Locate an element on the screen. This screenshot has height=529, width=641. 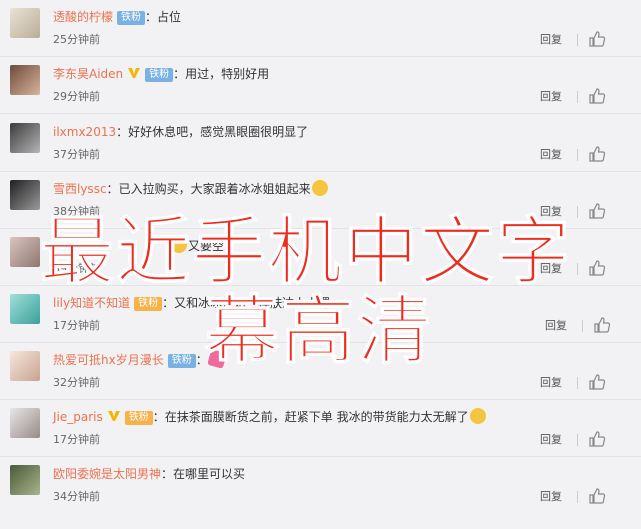
comment-line: 热爱可抵hx岁月漫长 铁粉： is located at coordinates (140, 359).